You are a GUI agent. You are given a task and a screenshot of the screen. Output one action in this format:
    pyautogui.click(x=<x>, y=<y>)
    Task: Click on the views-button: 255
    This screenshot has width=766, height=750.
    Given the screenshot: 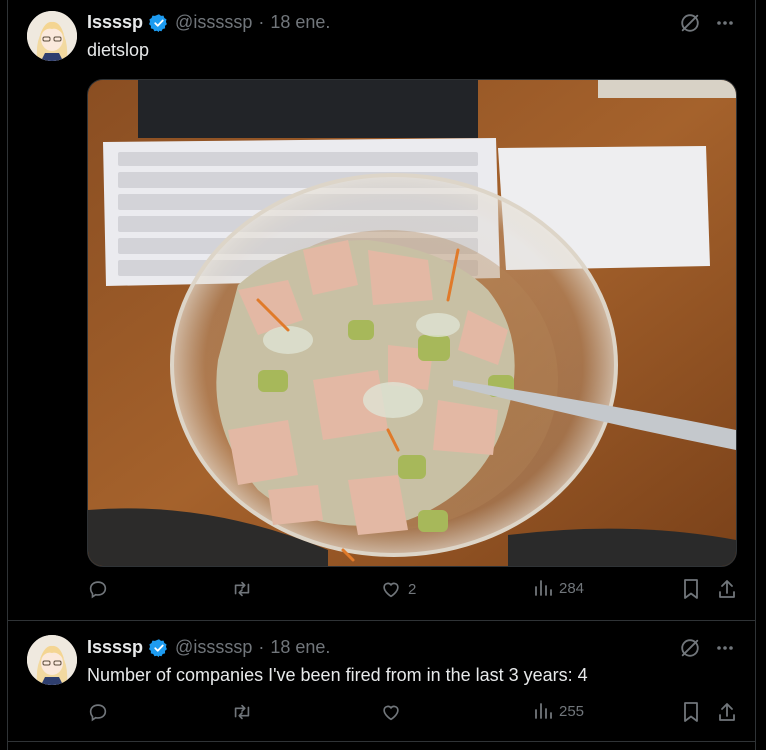 What is the action you would take?
    pyautogui.click(x=558, y=711)
    